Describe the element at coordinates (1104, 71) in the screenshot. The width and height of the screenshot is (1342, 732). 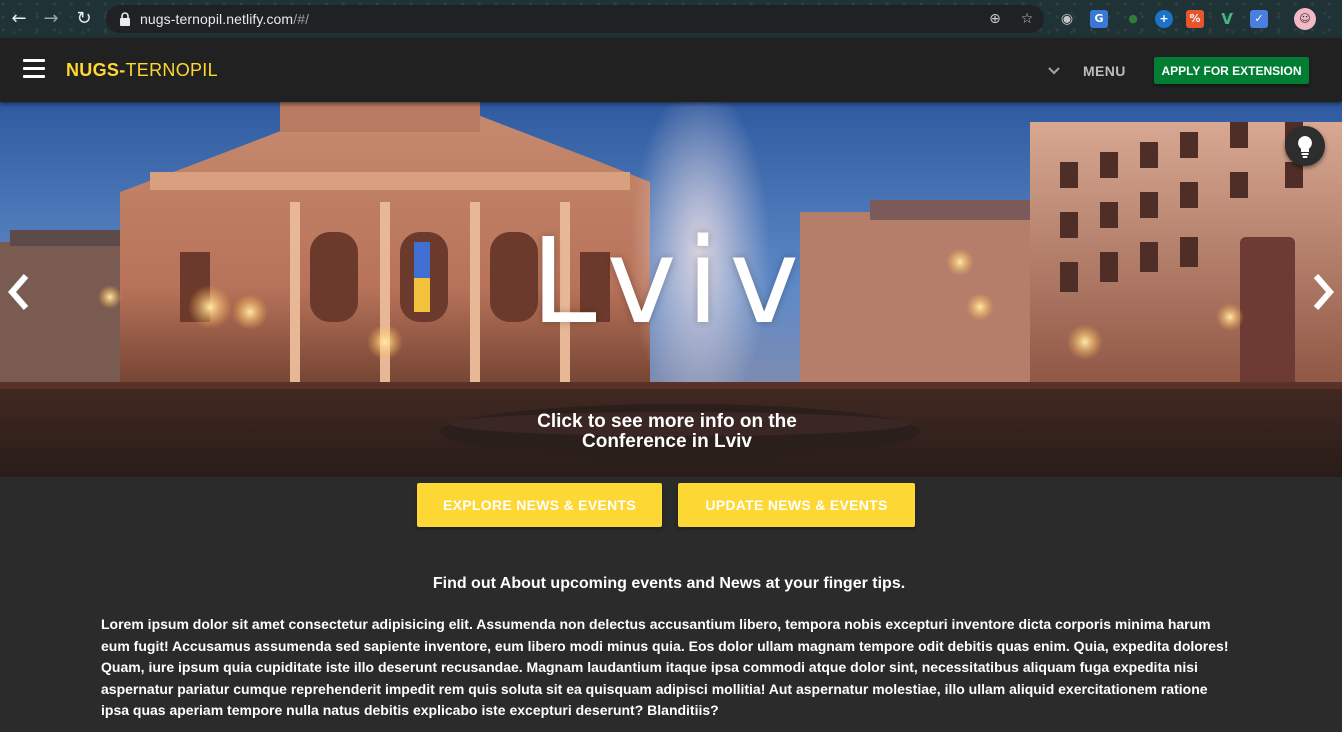
I see `menu-label: MENU` at that location.